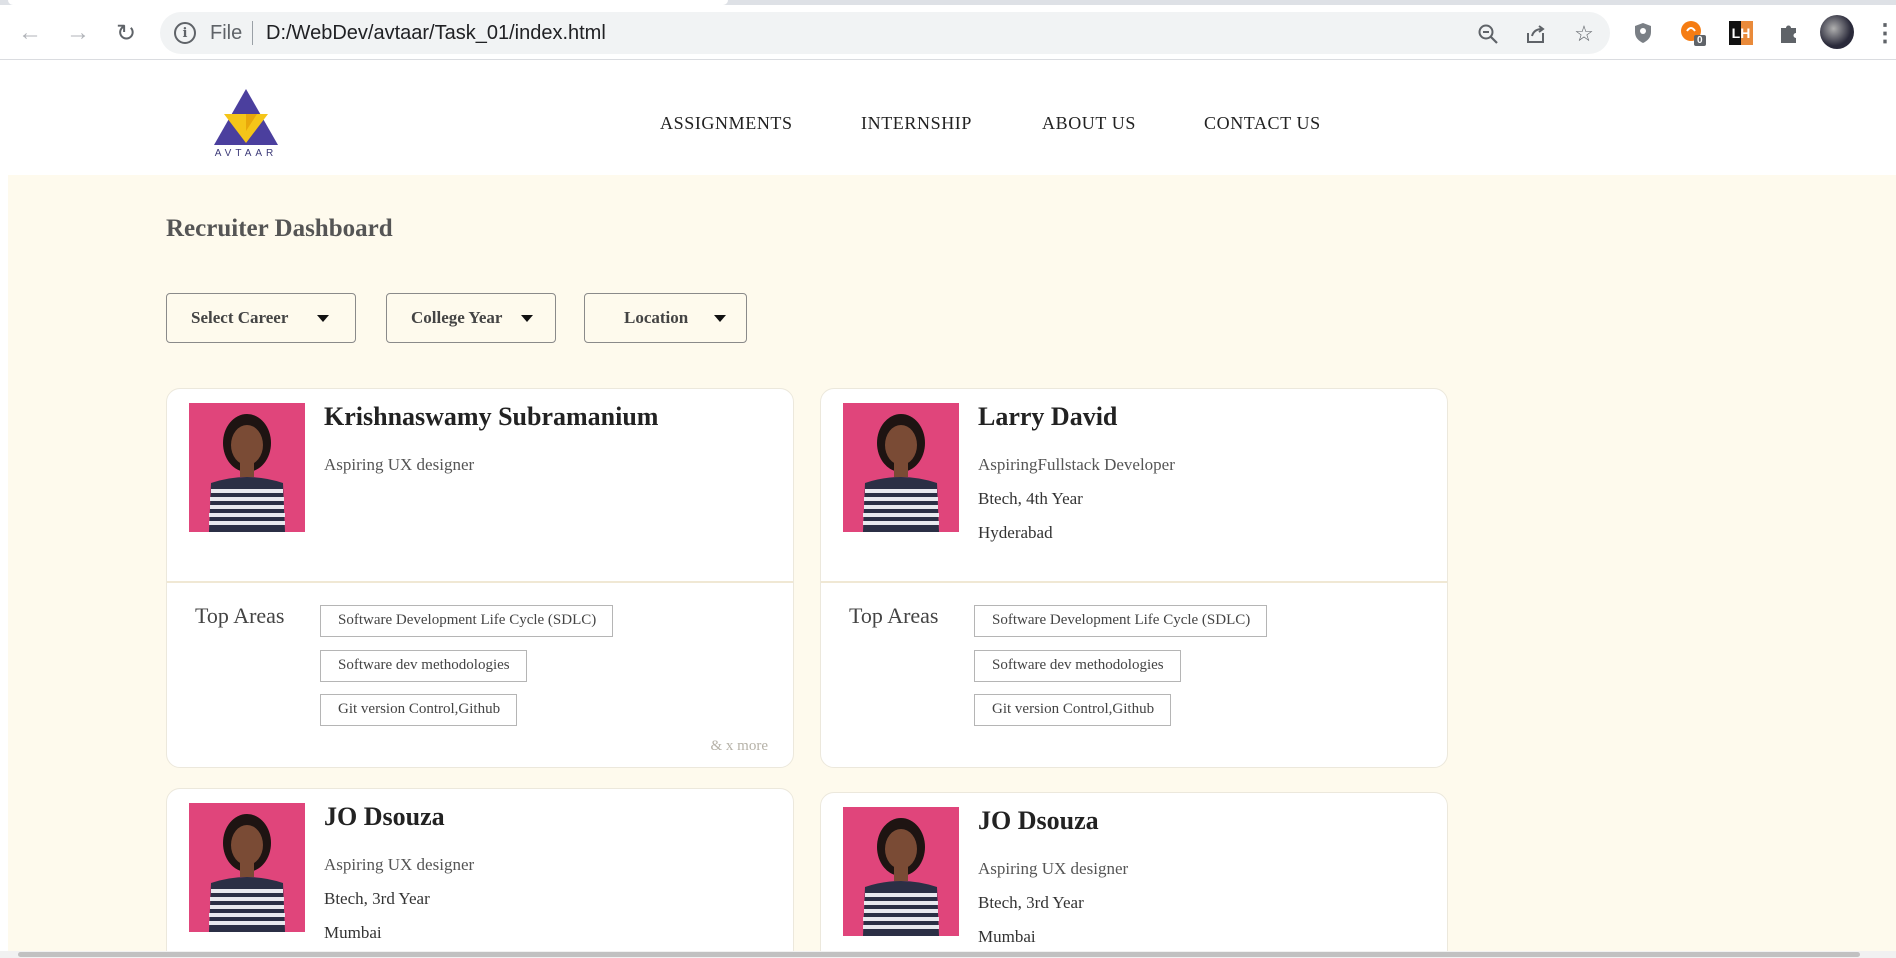  What do you see at coordinates (252, 33) in the screenshot?
I see `url-separator` at bounding box center [252, 33].